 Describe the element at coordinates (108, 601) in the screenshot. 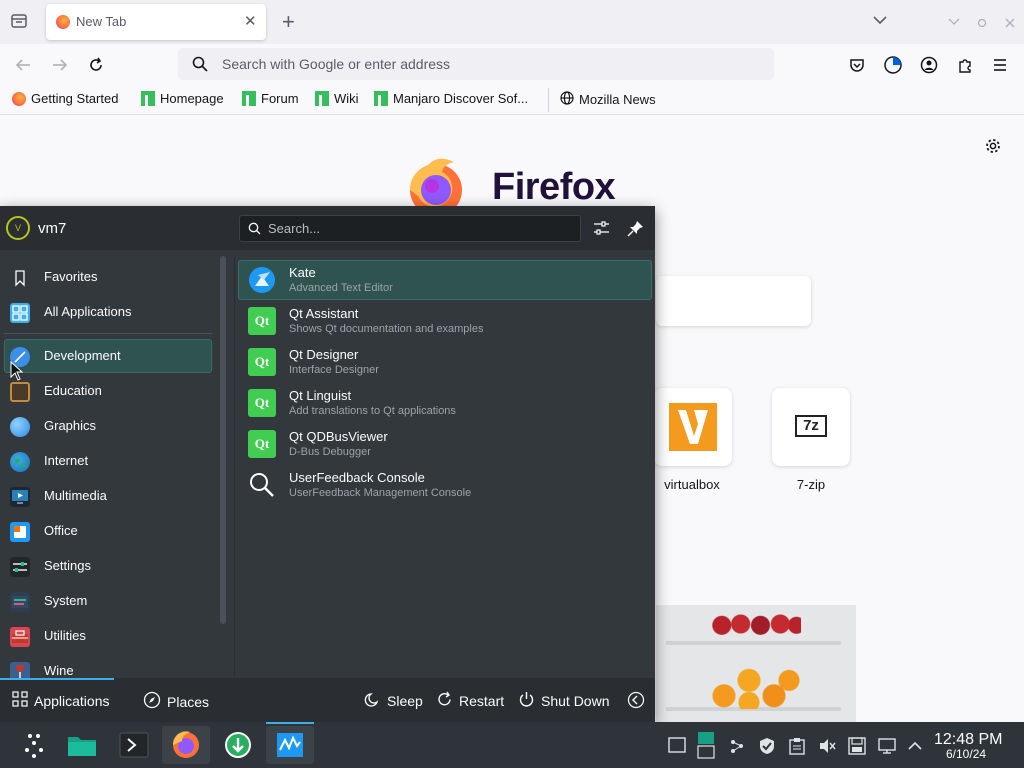

I see `category-system: System` at that location.